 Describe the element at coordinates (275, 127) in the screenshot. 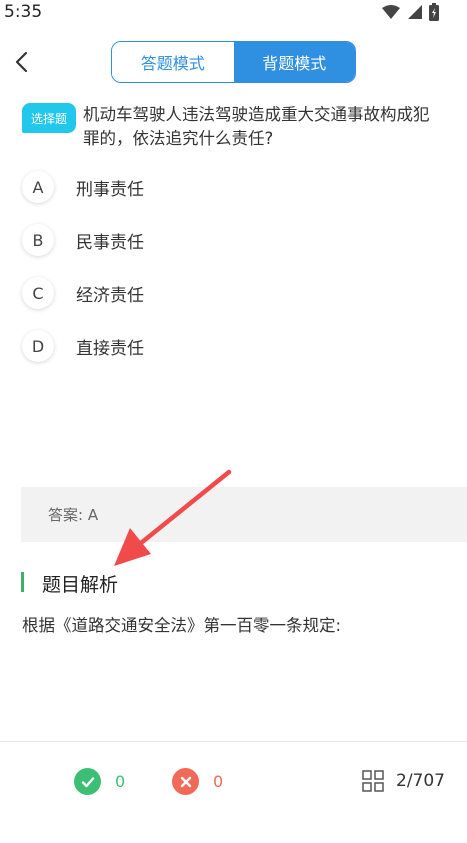

I see `question-text: 机动车驾驶人违法驾驶造成重大交通事故构成犯 罪的，依法追究什么责任?` at that location.